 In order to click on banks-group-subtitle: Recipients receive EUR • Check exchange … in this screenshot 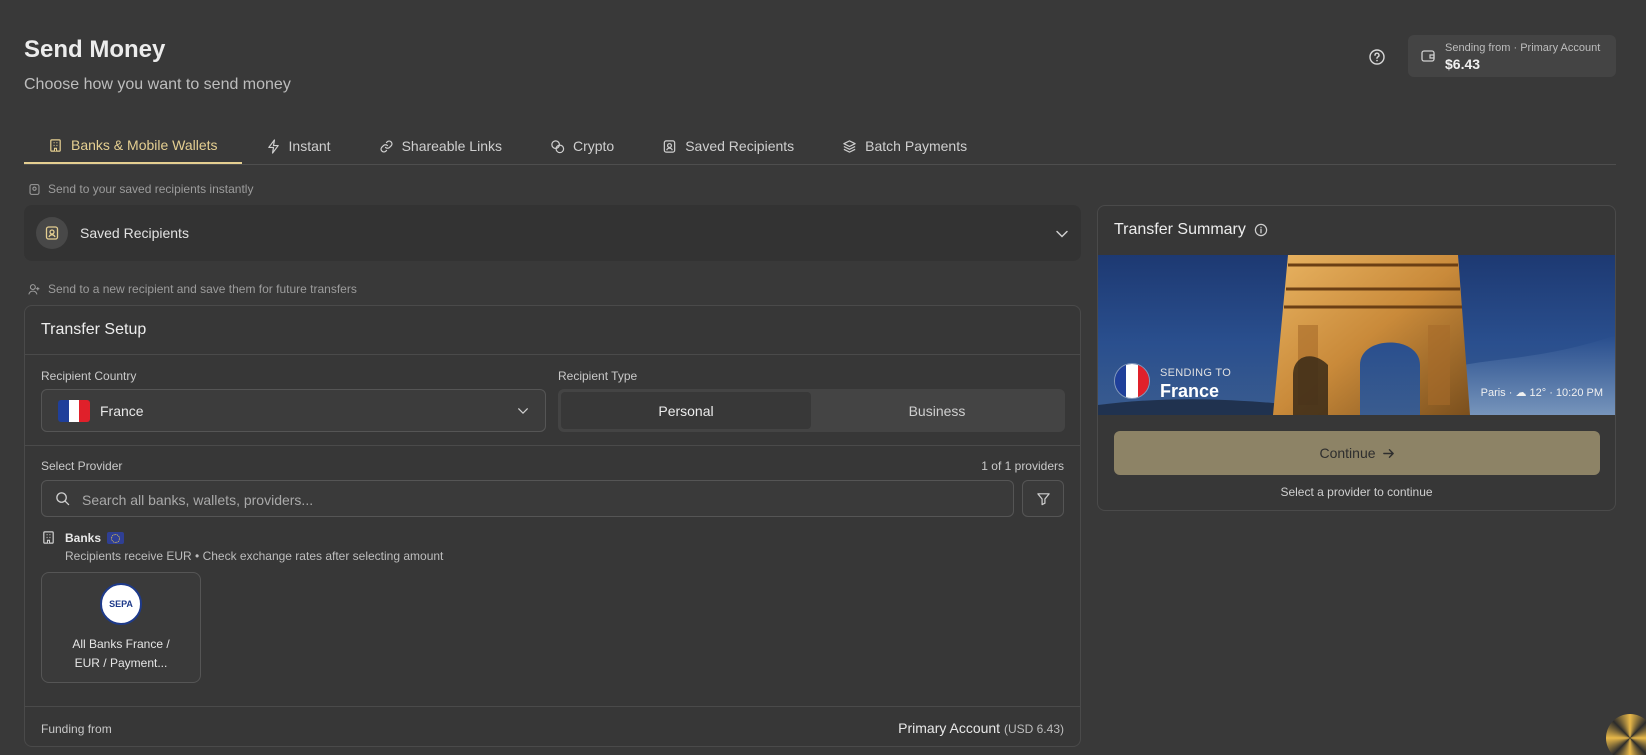, I will do `click(254, 556)`.